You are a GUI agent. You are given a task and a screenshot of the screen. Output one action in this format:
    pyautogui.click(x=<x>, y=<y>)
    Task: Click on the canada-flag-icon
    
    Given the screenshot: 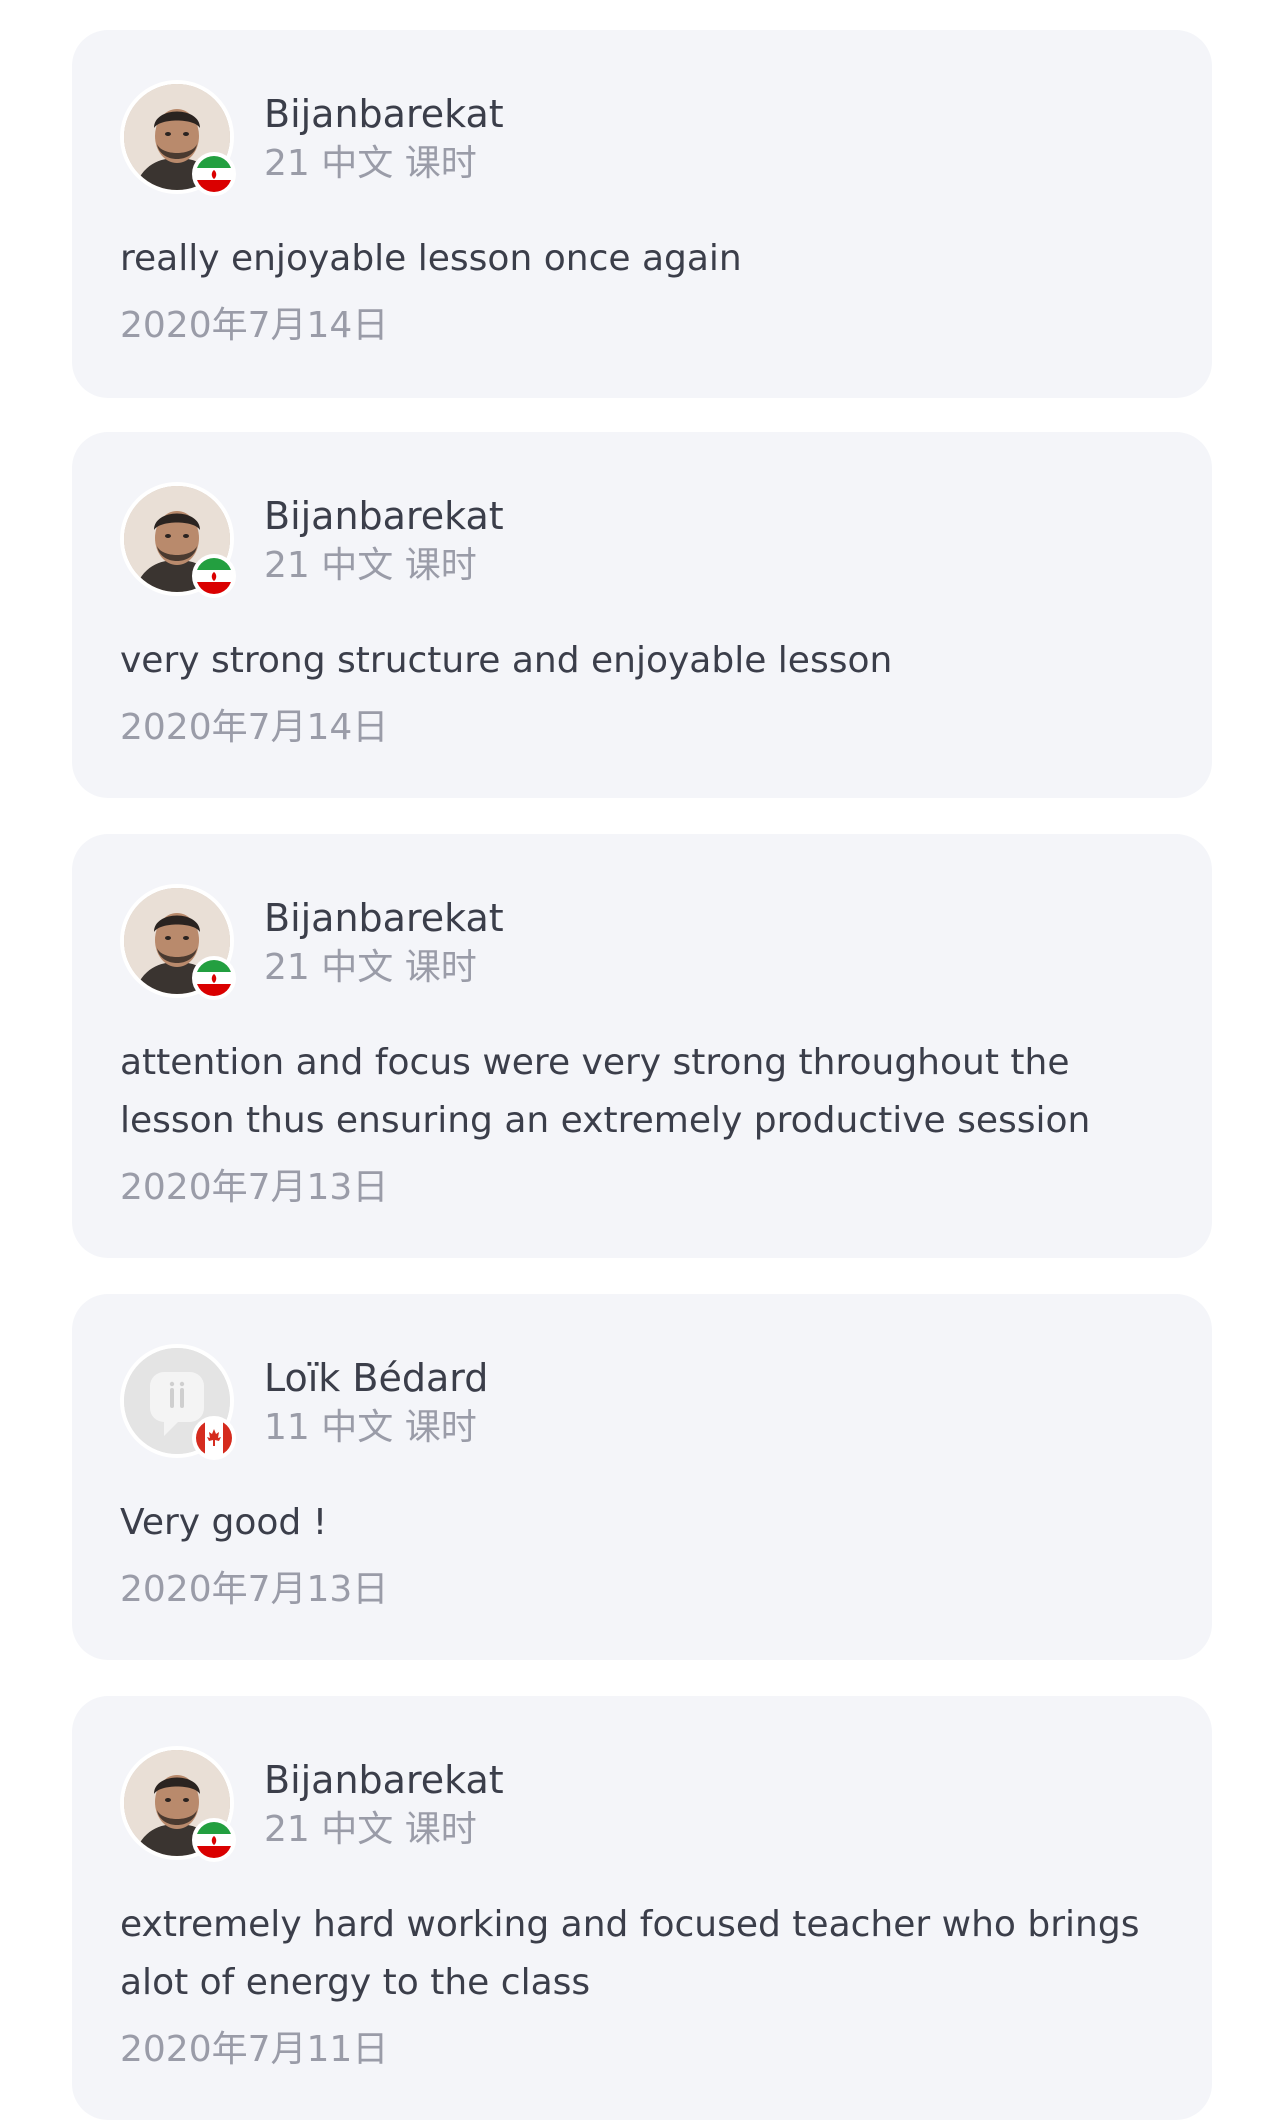 What is the action you would take?
    pyautogui.click(x=214, y=1438)
    